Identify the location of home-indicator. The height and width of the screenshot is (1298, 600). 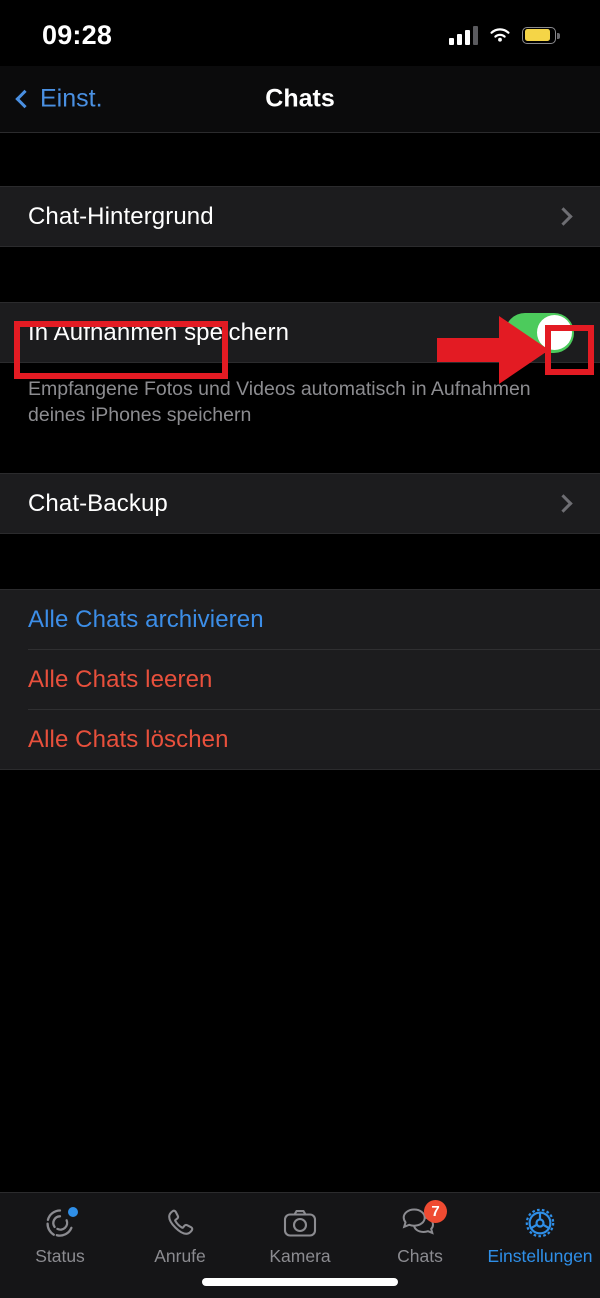
(300, 1282).